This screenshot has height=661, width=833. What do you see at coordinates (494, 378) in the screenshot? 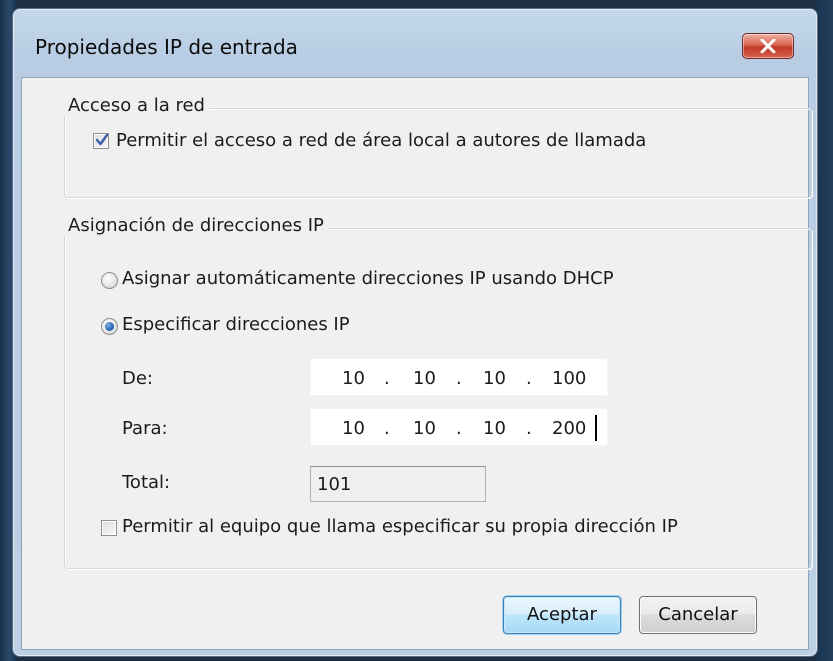
I see `from-ip-octet-3: 10` at bounding box center [494, 378].